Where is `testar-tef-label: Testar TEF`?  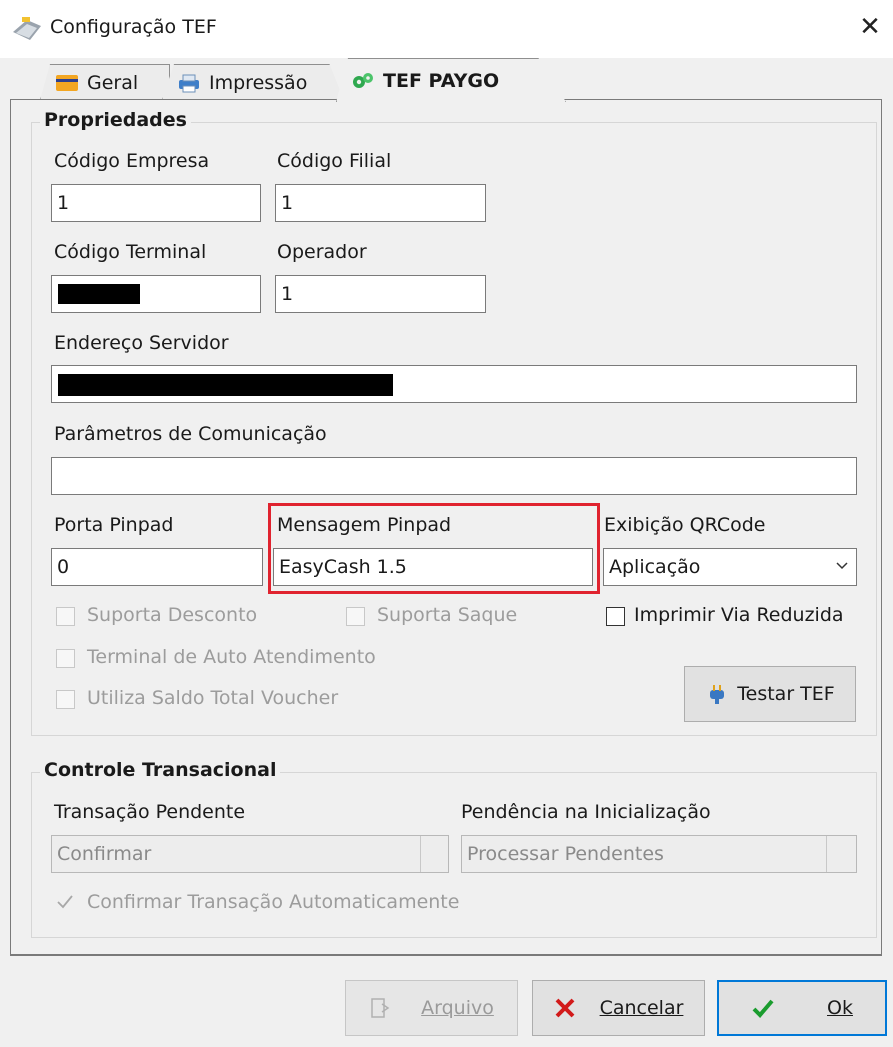 testar-tef-label: Testar TEF is located at coordinates (786, 694).